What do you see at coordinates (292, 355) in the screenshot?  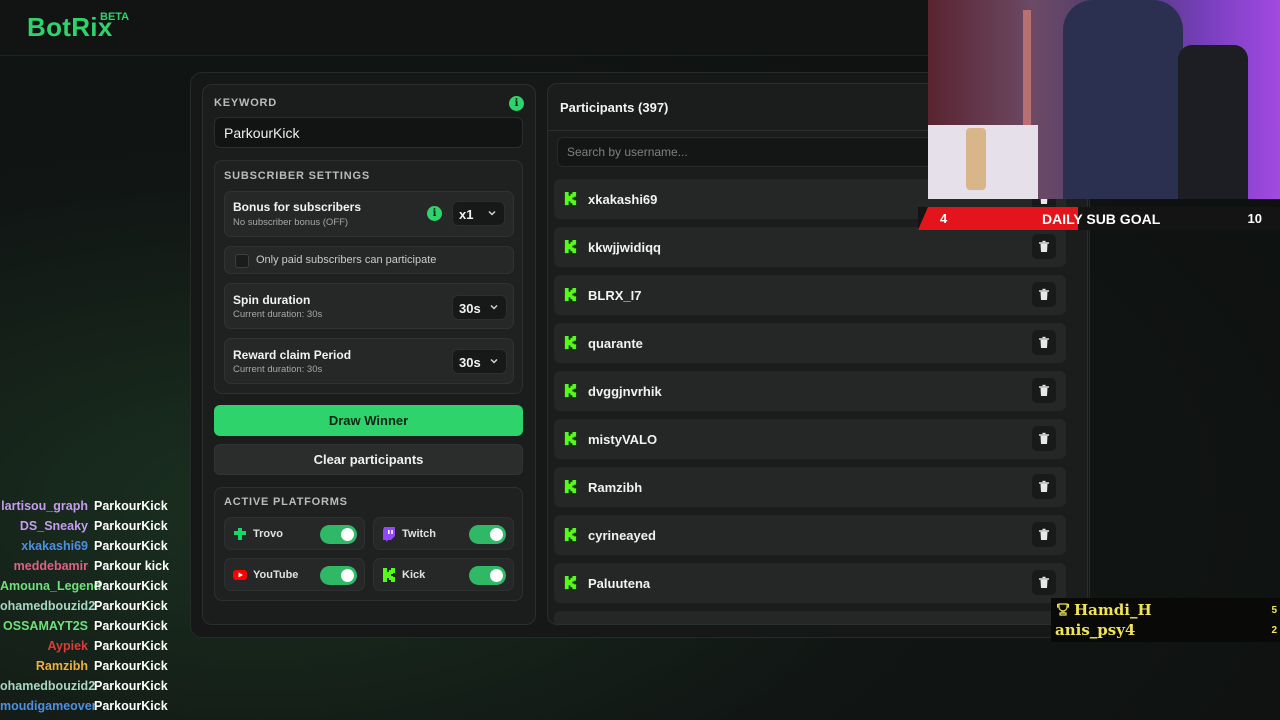 I see `reward-claim-title: Reward claim Period` at bounding box center [292, 355].